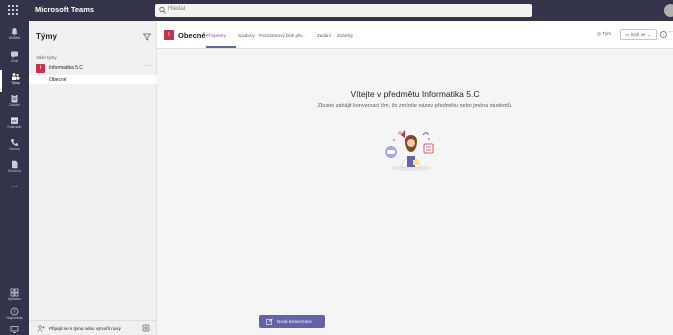 The height and width of the screenshot is (335, 673). I want to click on rail-item-chat: Chat, so click(14, 59).